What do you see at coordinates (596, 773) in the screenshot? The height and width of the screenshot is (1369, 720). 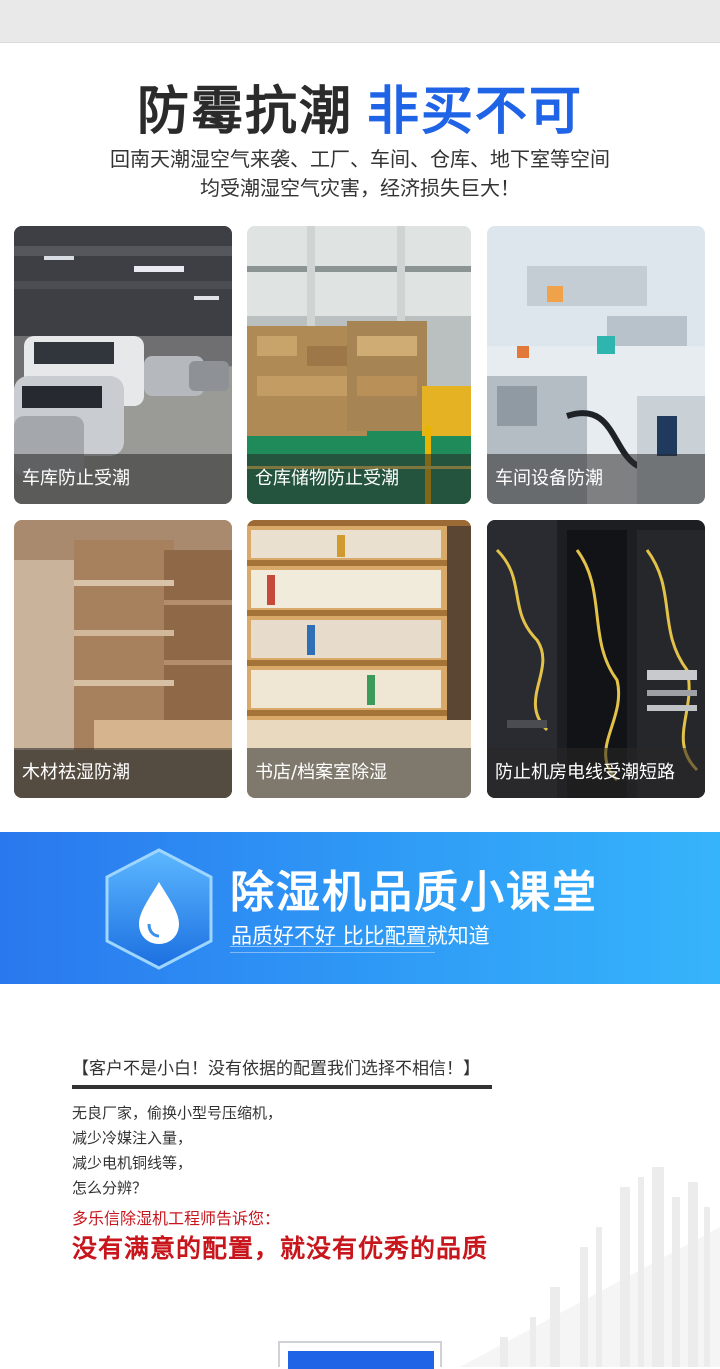 I see `tile-label: 防止机房电线受潮短路` at bounding box center [596, 773].